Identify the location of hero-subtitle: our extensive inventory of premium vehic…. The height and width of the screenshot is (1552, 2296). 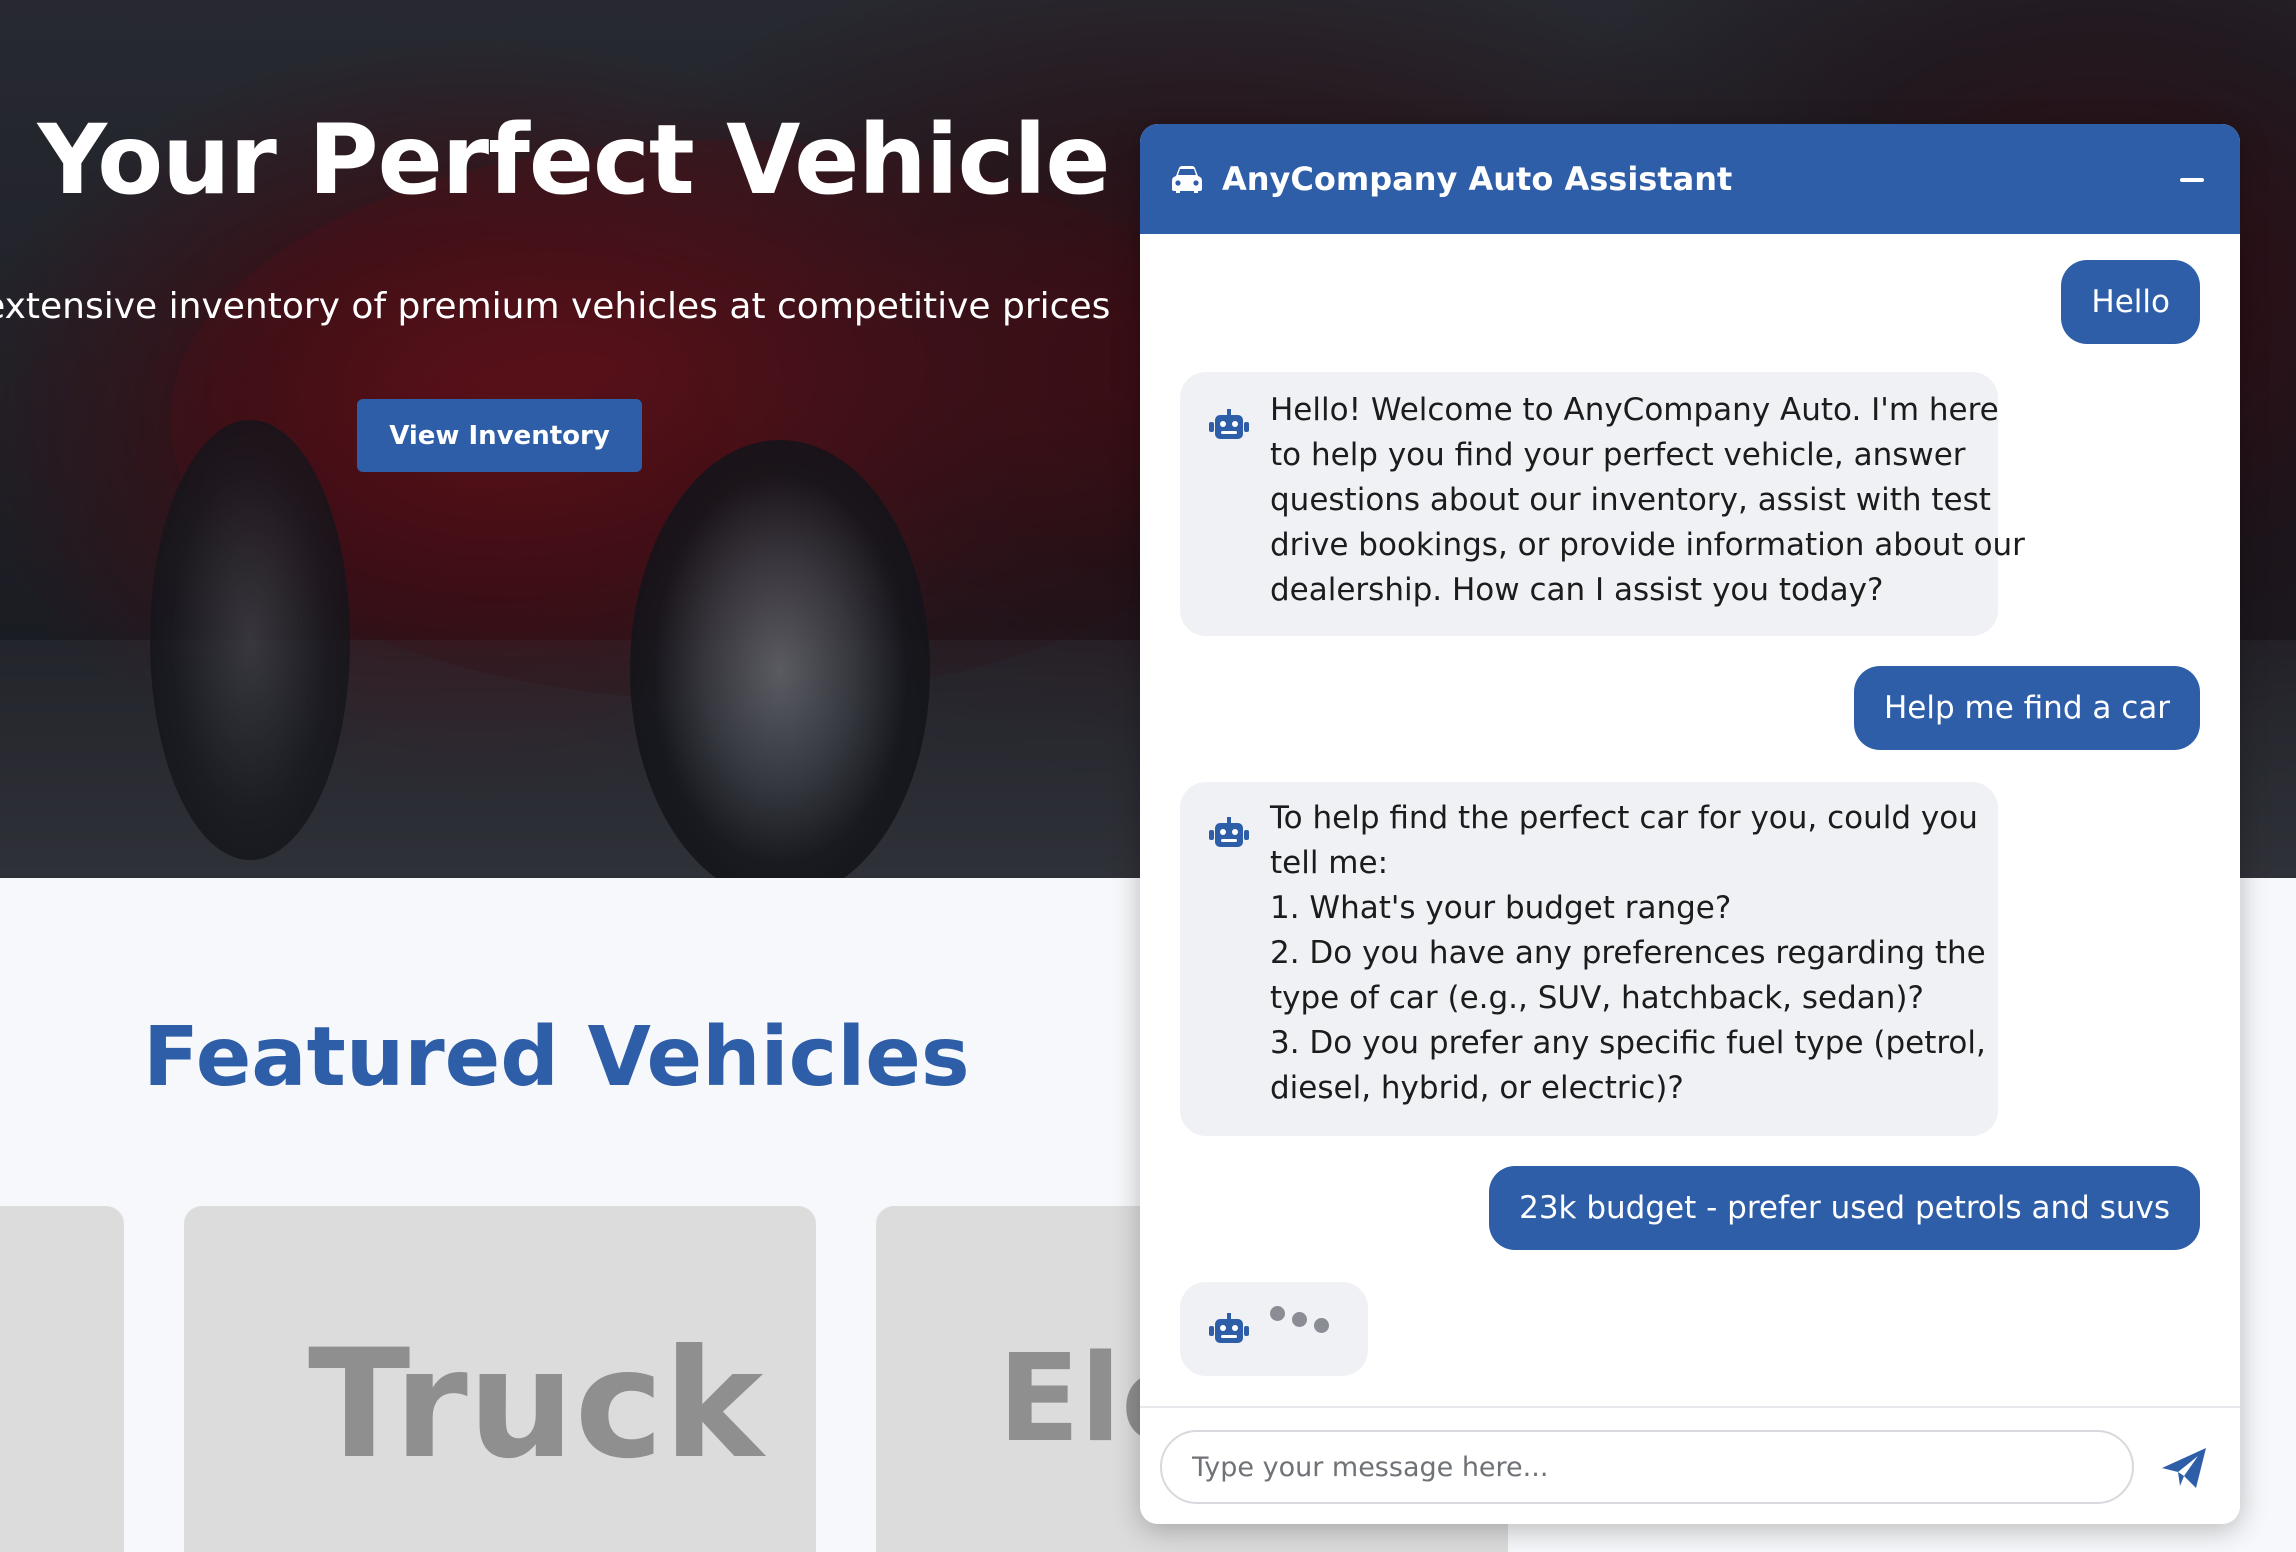
(555, 306).